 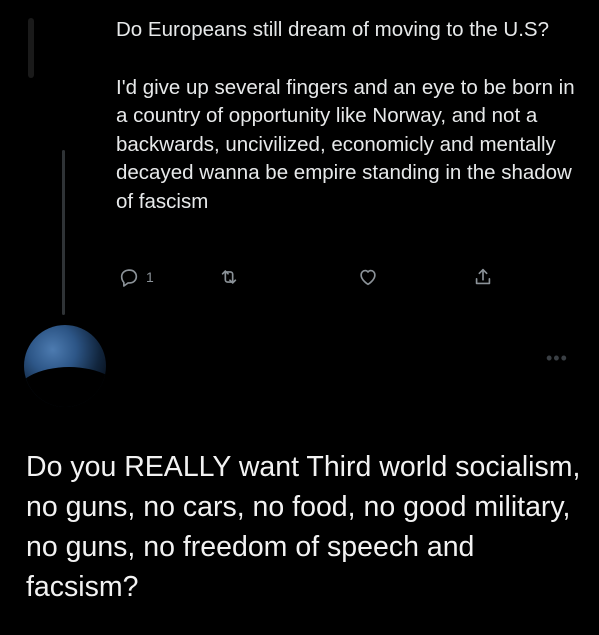 What do you see at coordinates (303, 378) in the screenshot?
I see `faint-background-text` at bounding box center [303, 378].